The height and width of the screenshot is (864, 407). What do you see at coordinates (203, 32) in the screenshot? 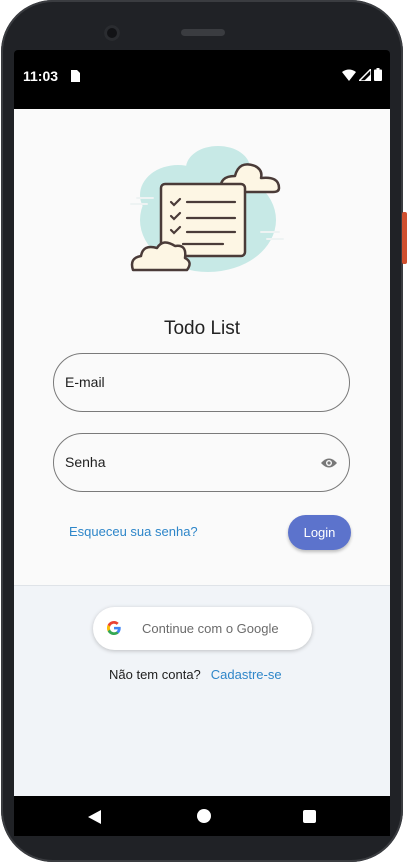
I see `earpiece-speaker` at bounding box center [203, 32].